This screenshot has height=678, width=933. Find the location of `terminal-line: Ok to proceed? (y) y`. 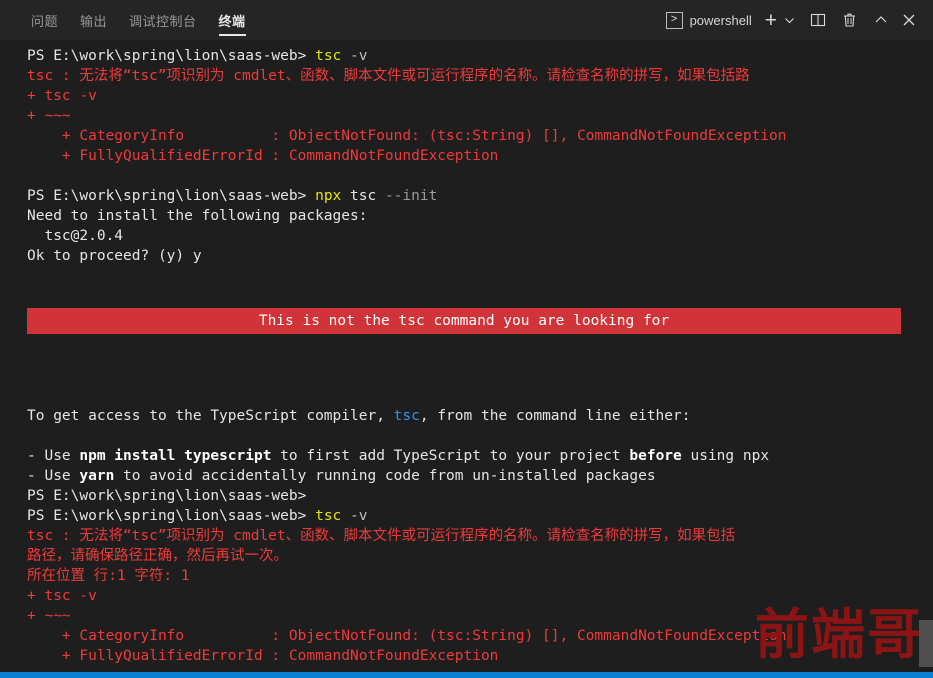

terminal-line: Ok to proceed? (y) y is located at coordinates (480, 256).